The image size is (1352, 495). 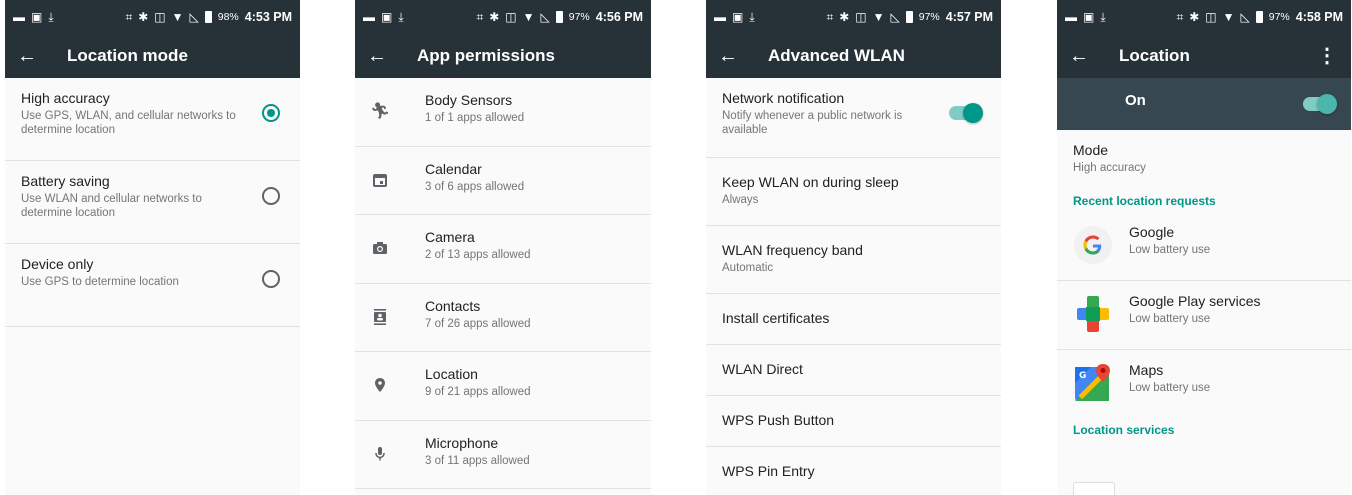 What do you see at coordinates (453, 168) in the screenshot?
I see `permission-title: Calendar` at bounding box center [453, 168].